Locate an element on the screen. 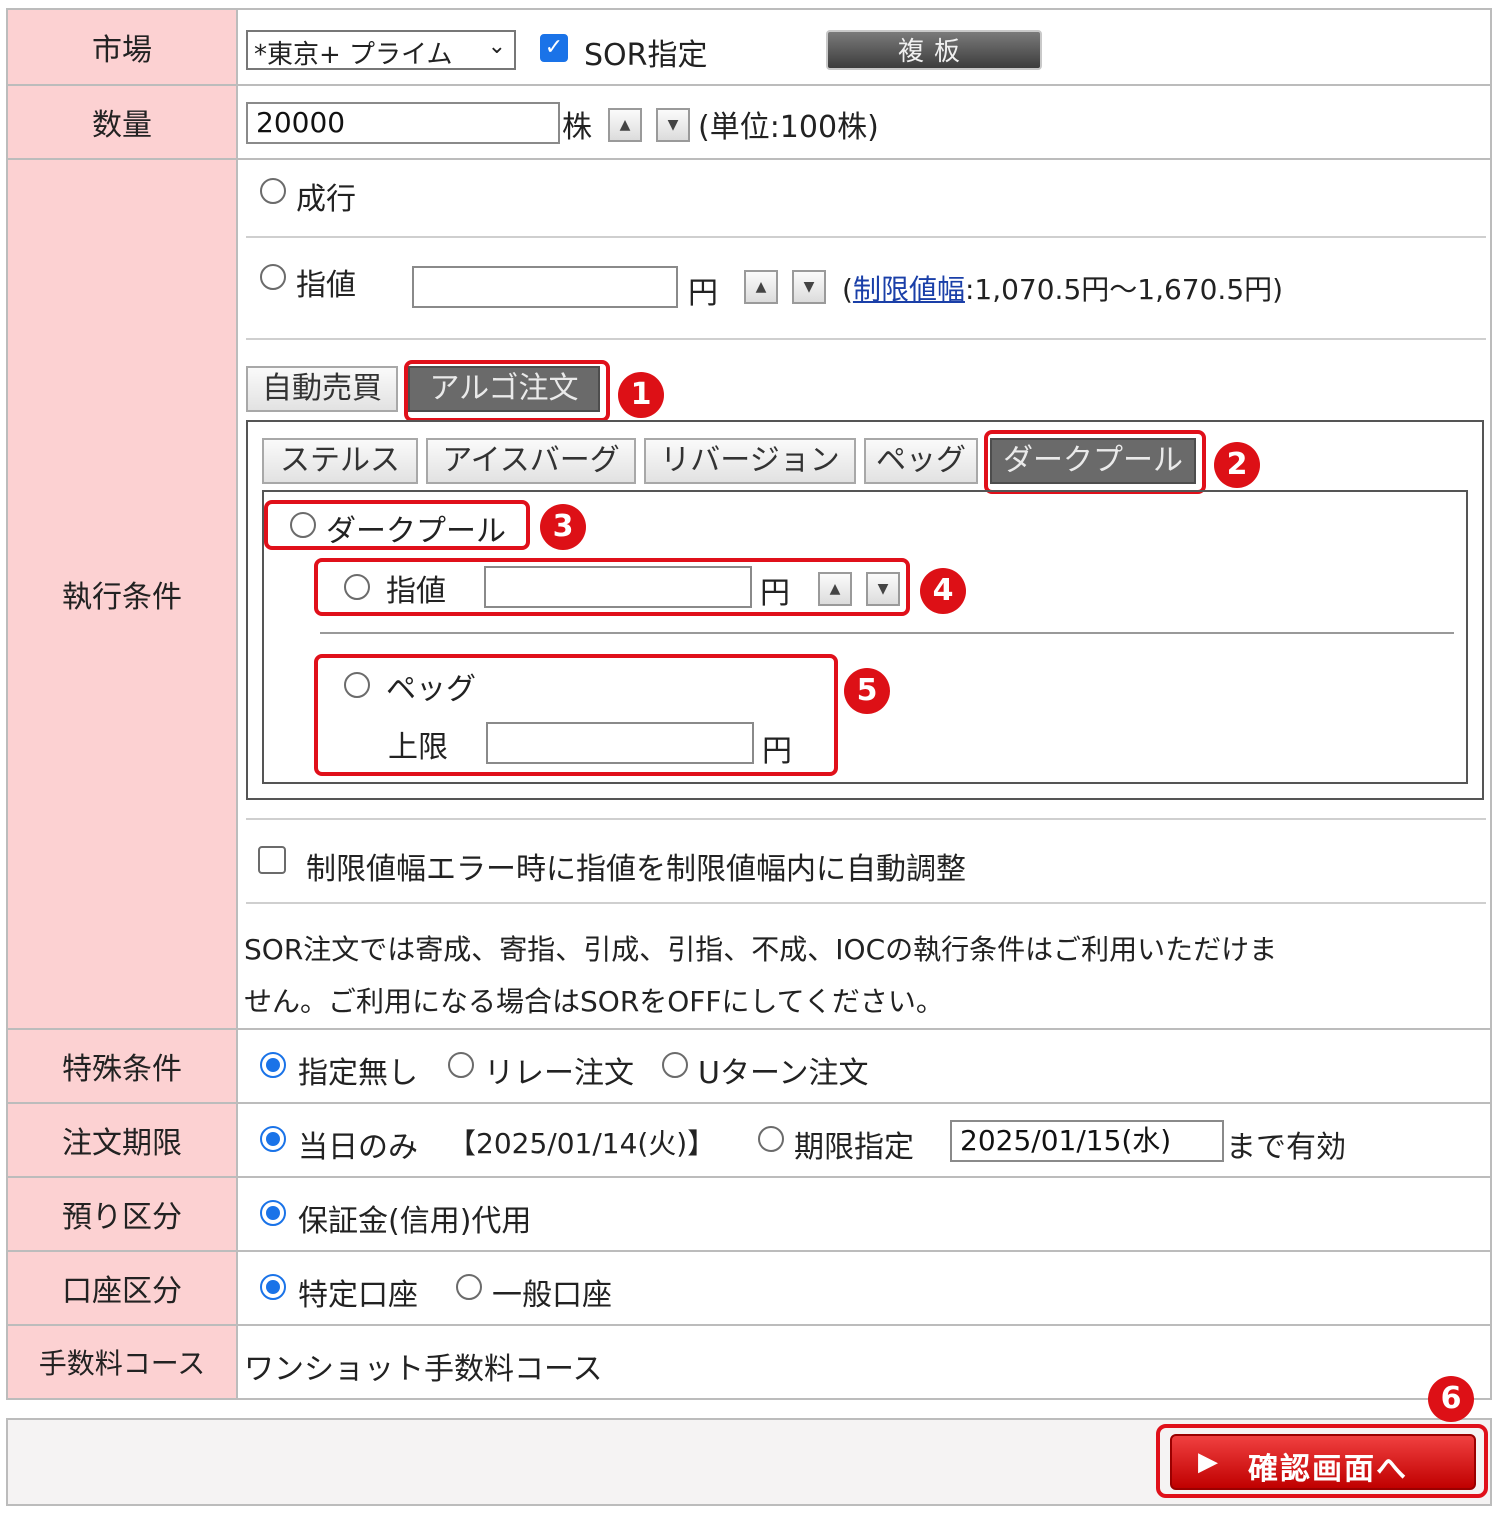 The width and height of the screenshot is (1500, 1516). tab-peg: ペッグ is located at coordinates (921, 461).